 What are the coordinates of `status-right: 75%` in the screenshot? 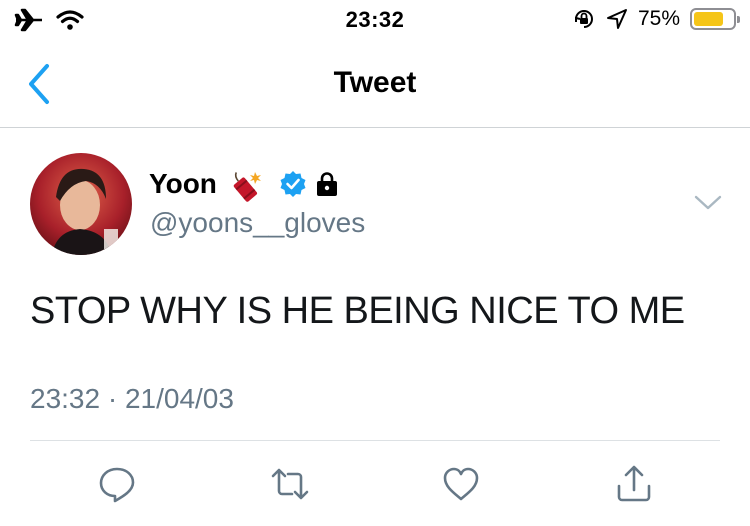 It's located at (656, 19).